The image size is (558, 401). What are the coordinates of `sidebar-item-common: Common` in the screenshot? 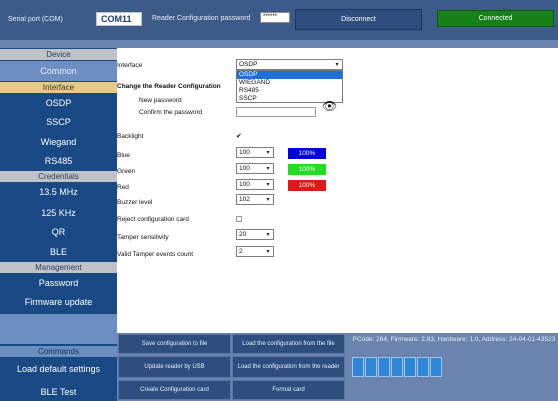 It's located at (58, 71).